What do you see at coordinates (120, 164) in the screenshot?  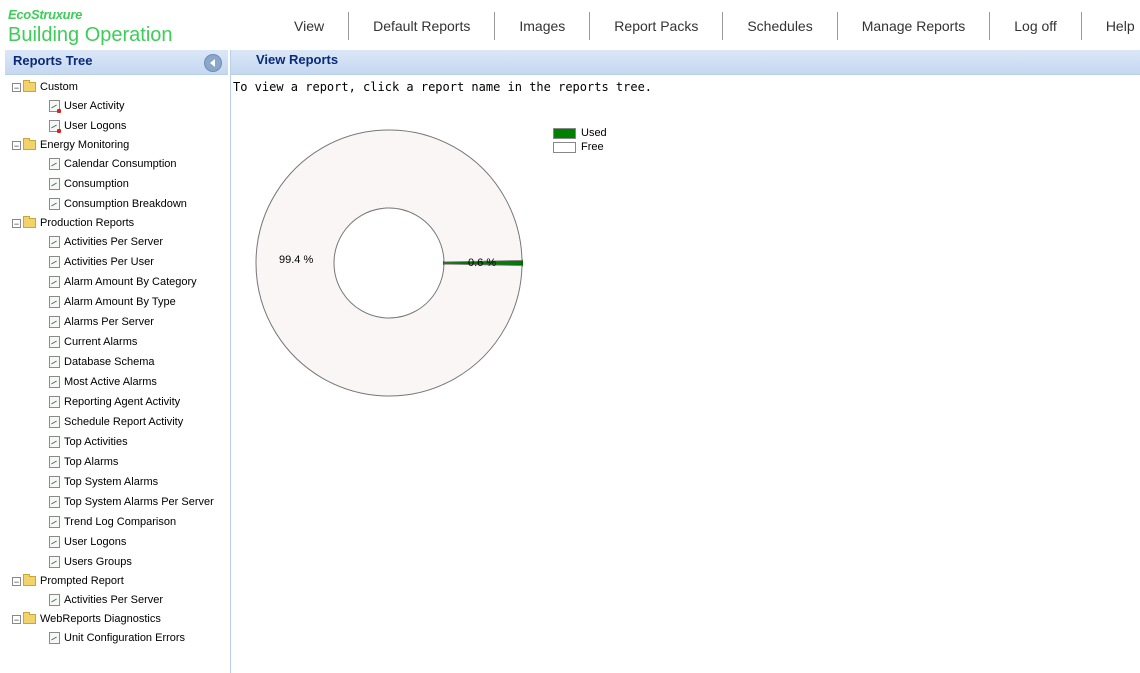 I see `tree-report-label: Calendar Consumption` at bounding box center [120, 164].